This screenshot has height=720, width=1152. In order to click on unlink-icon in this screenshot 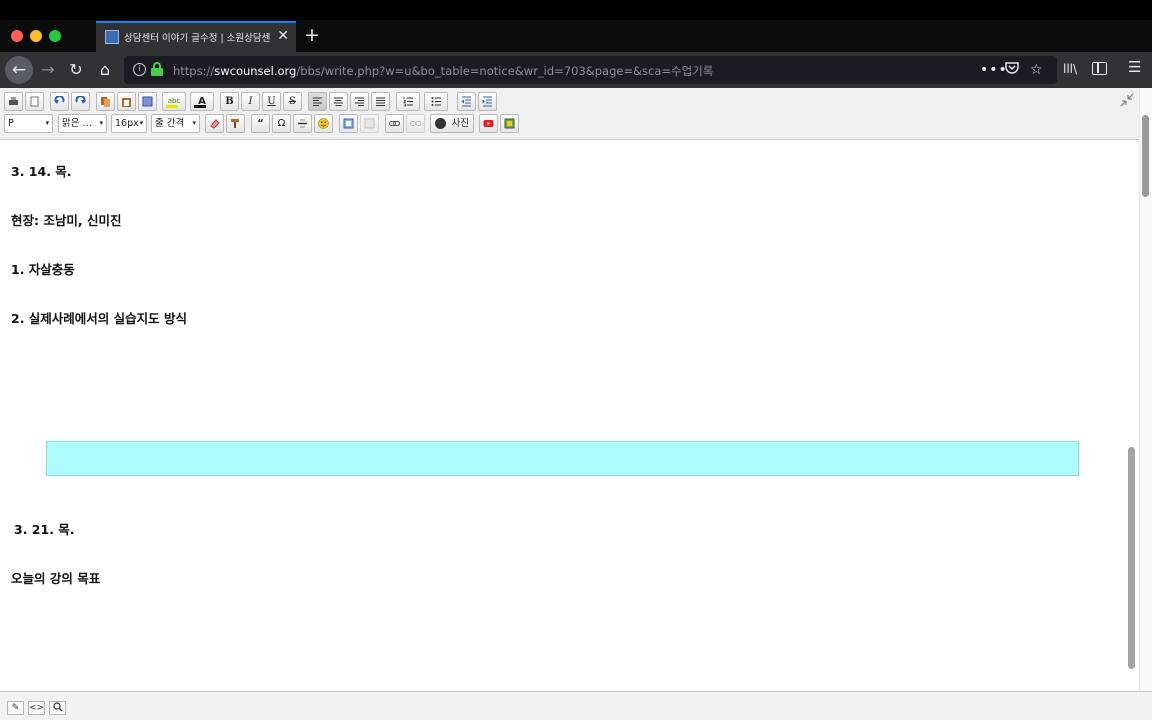, I will do `click(415, 123)`.